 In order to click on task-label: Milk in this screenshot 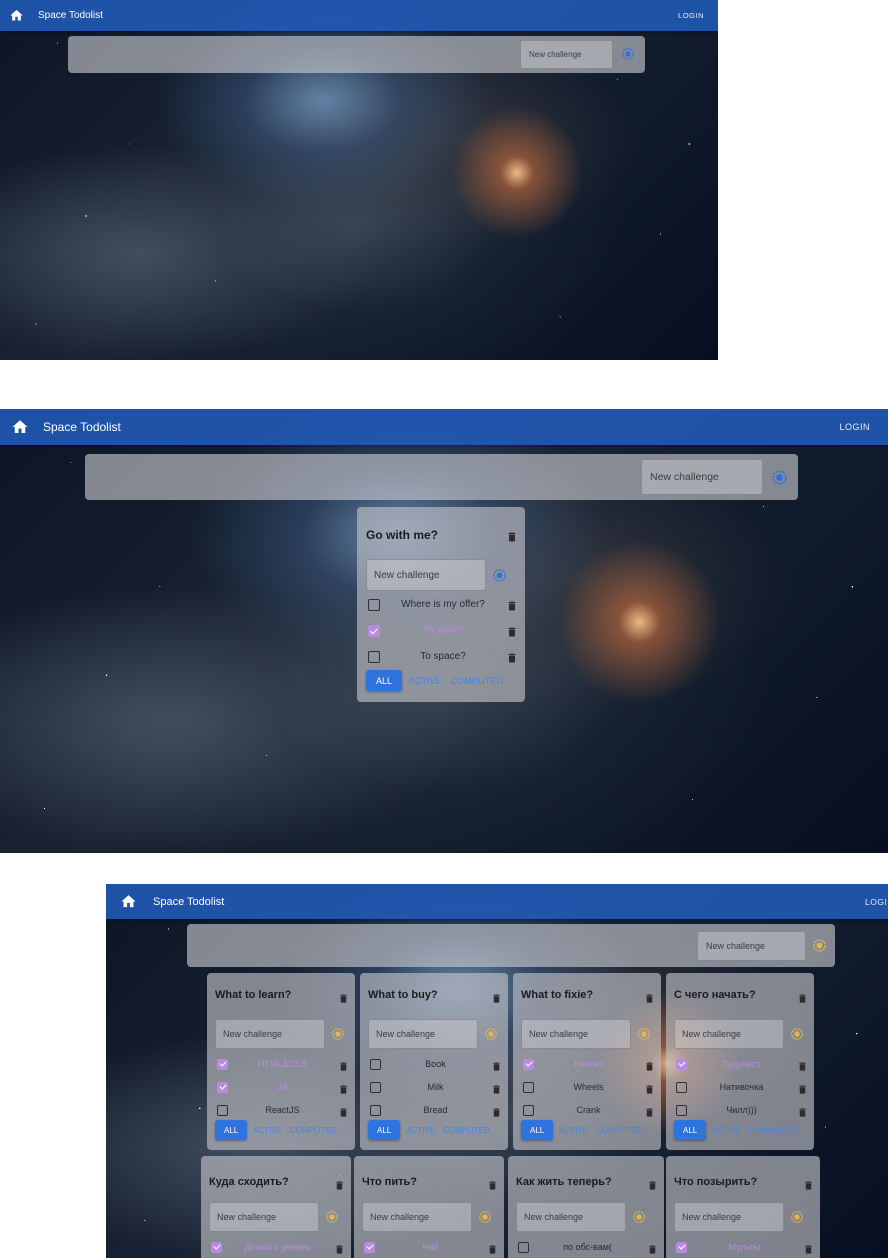, I will do `click(435, 1087)`.